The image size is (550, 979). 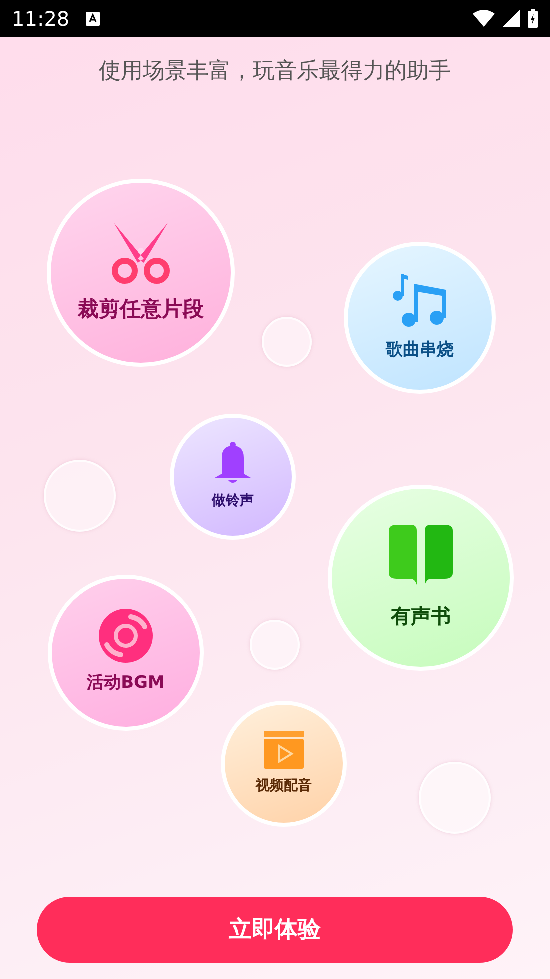 I want to click on feature-bubble: 视频配音, so click(x=284, y=764).